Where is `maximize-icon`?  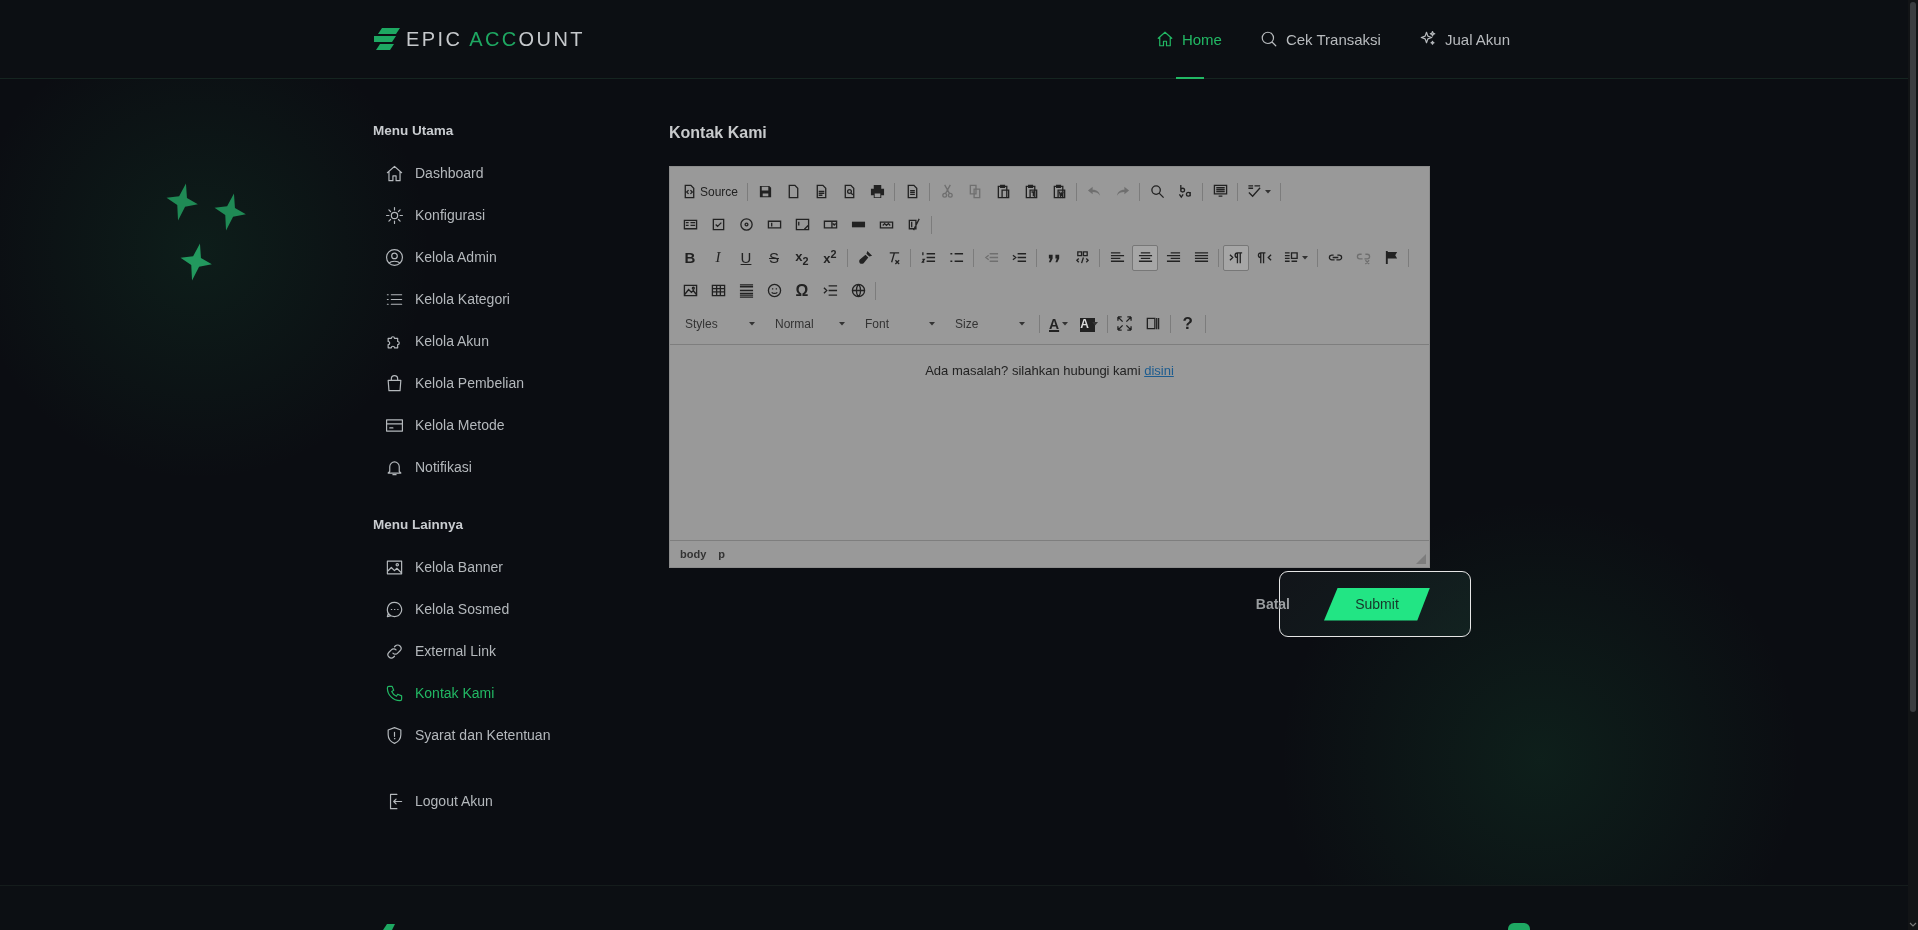
maximize-icon is located at coordinates (1125, 323).